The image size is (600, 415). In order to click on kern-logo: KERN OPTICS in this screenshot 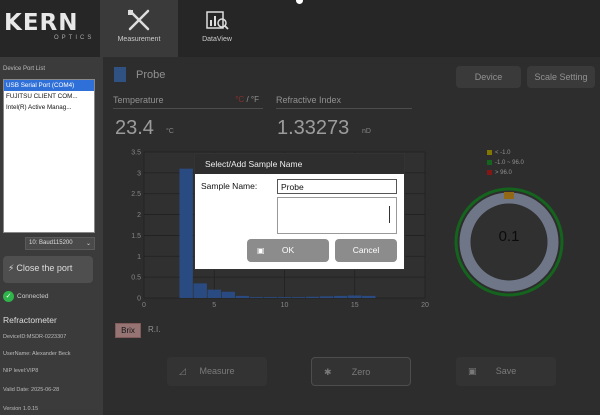, I will do `click(52, 27)`.